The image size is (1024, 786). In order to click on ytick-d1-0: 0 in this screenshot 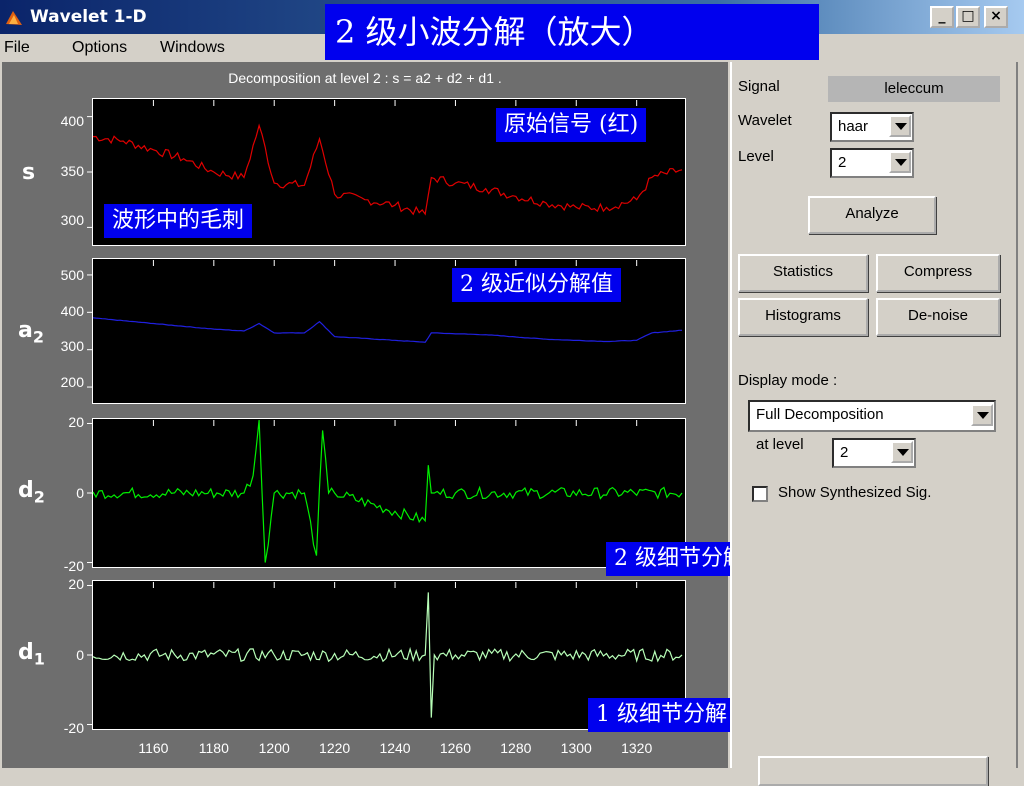, I will do `click(80, 655)`.